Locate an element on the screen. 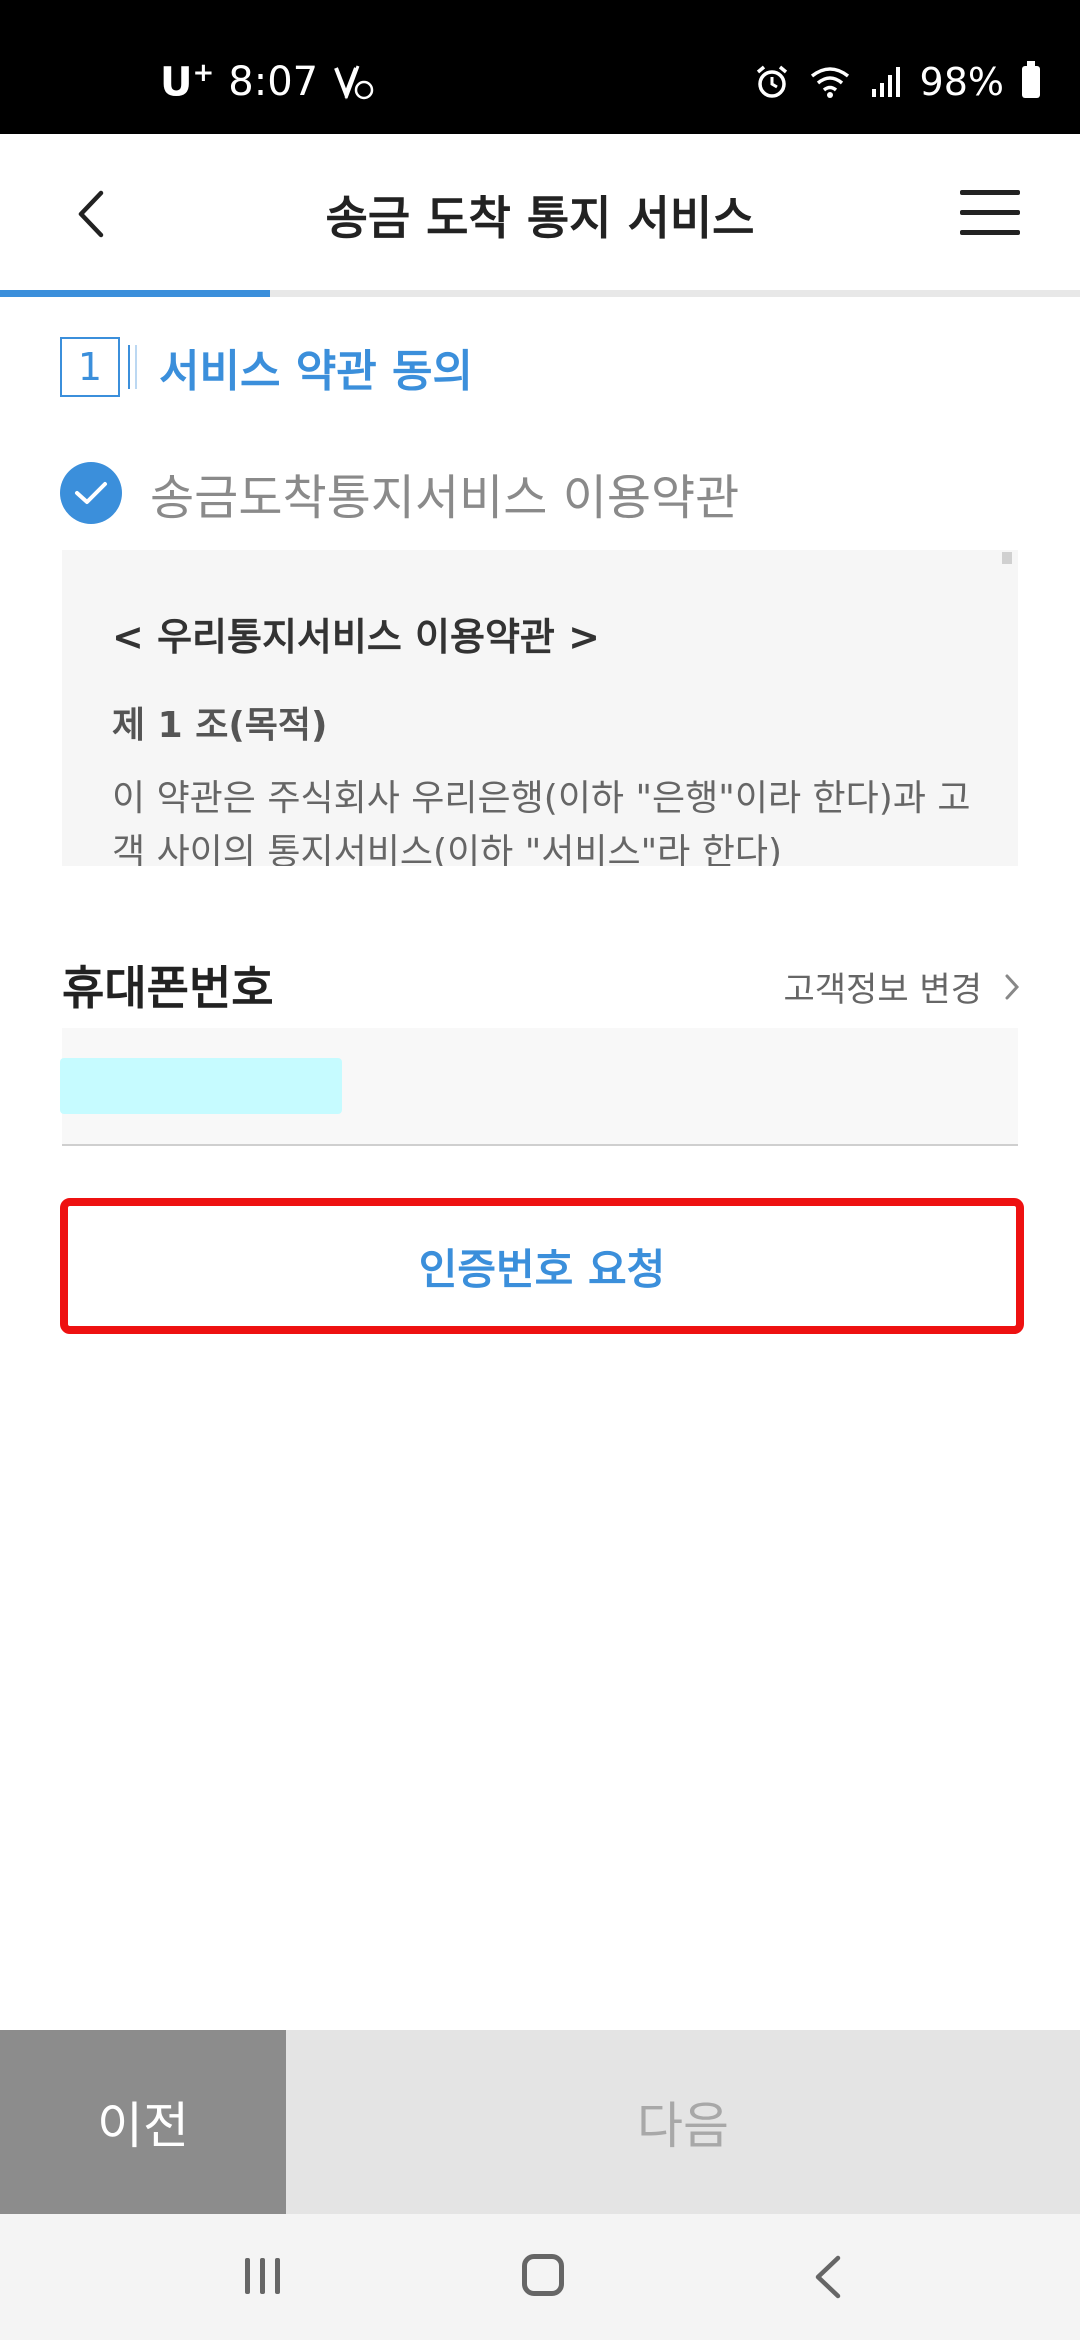 Image resolution: width=1080 pixels, height=2340 pixels. chevron-right-icon is located at coordinates (1012, 986).